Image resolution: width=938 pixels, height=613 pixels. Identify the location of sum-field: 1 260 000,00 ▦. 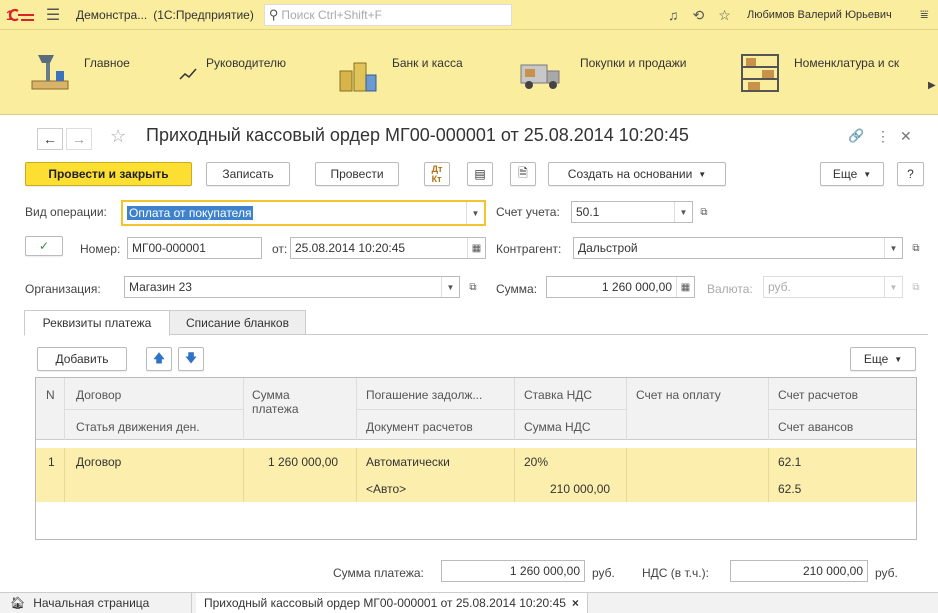
(620, 287).